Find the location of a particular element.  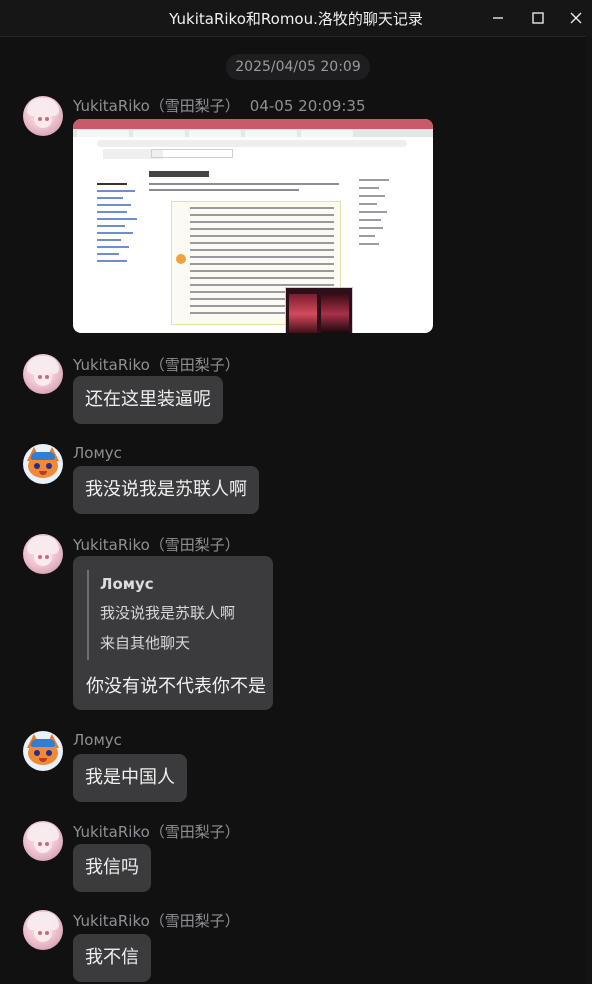

quote-bar is located at coordinates (88, 615).